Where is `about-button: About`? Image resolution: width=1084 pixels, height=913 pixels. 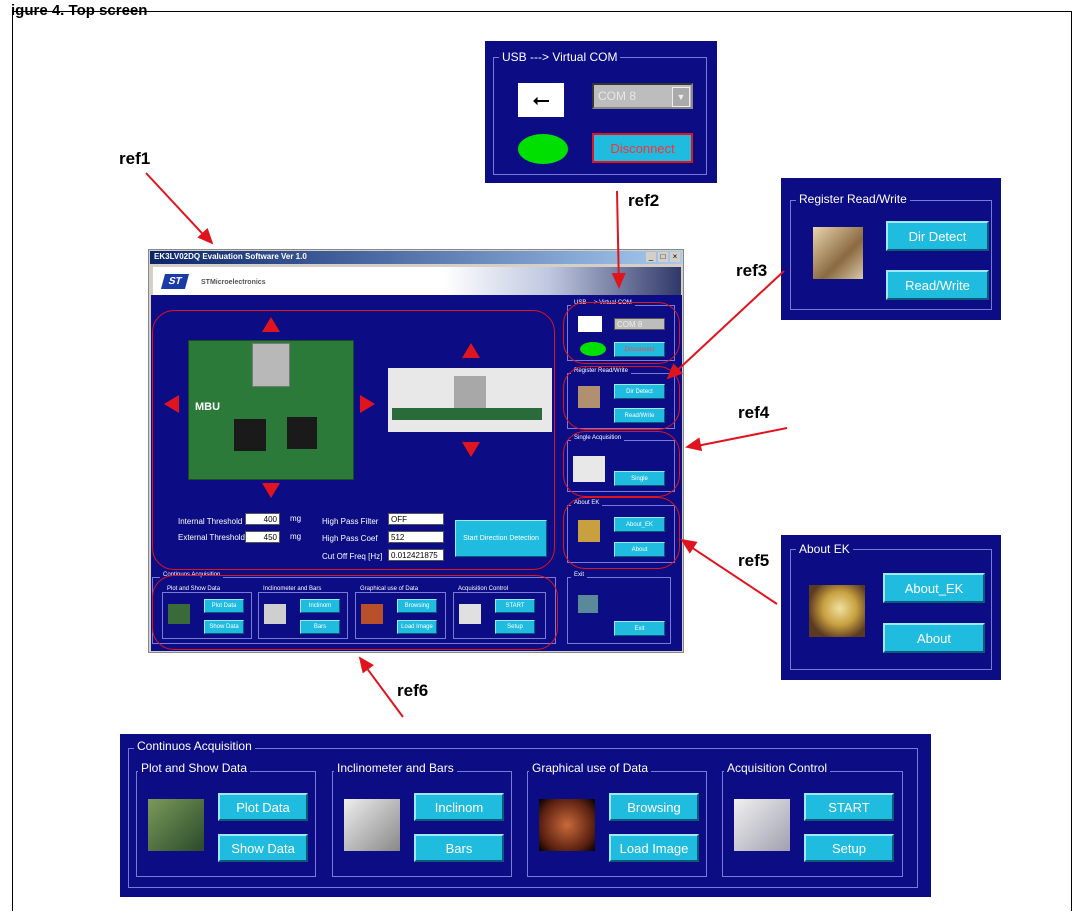
about-button: About is located at coordinates (934, 638).